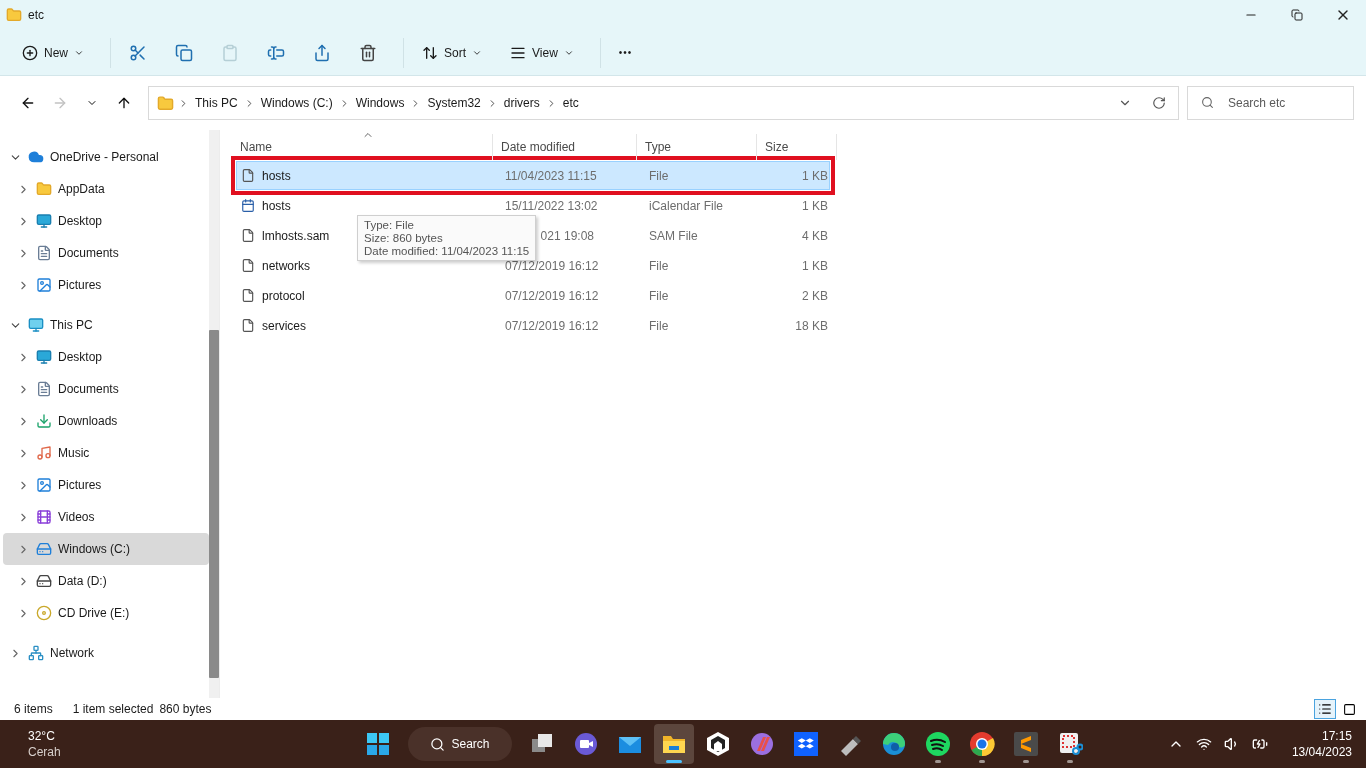 Image resolution: width=1366 pixels, height=768 pixels. What do you see at coordinates (106, 653) in the screenshot?
I see `sidebar-item: Network` at bounding box center [106, 653].